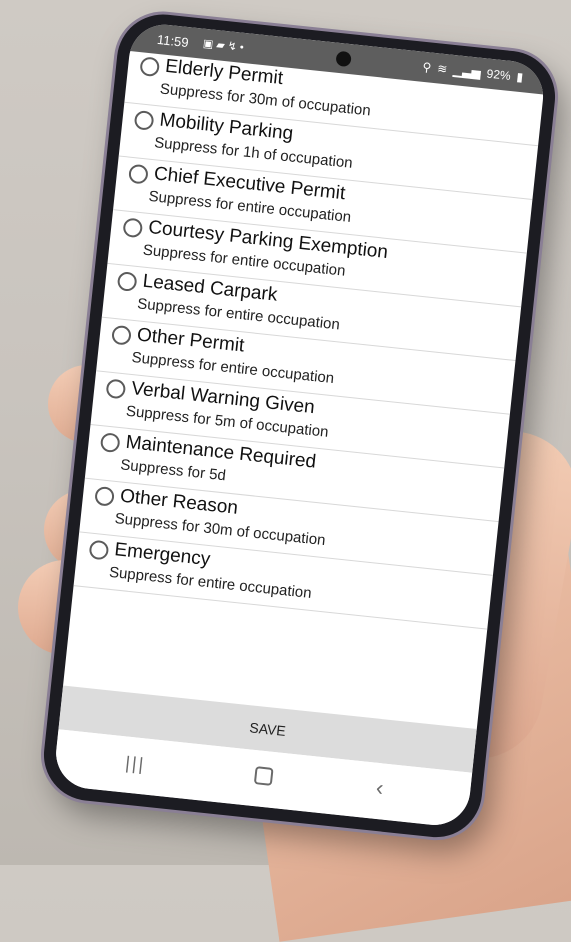 This screenshot has width=571, height=942. What do you see at coordinates (263, 776) in the screenshot?
I see `home-icon` at bounding box center [263, 776].